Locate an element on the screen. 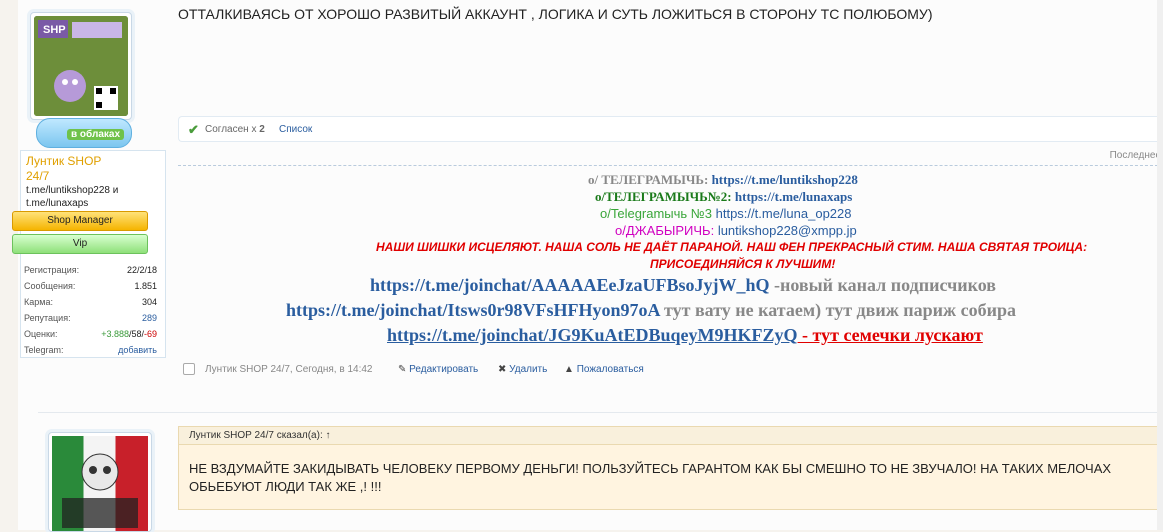 This screenshot has height=532, width=1163. post-meta: Лунтик SHOP 24/7, Сегодня, в 14:42 is located at coordinates (289, 369).